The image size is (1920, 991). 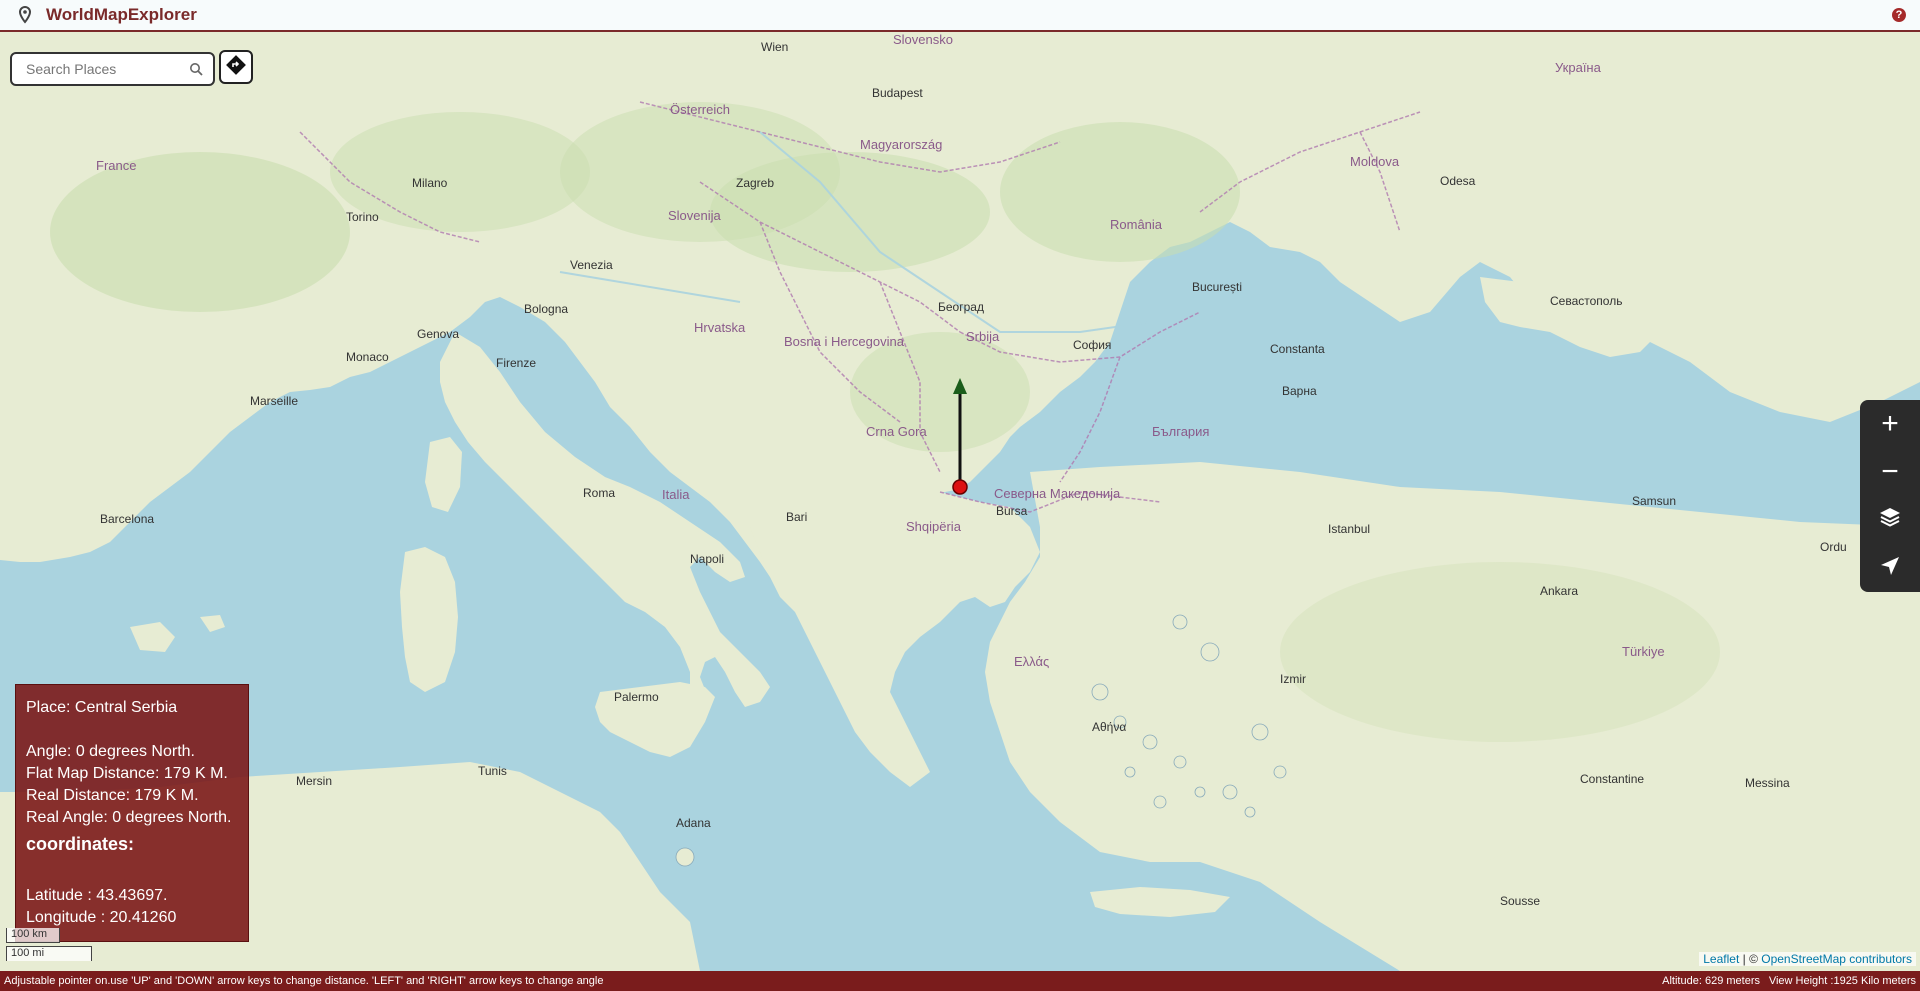 What do you see at coordinates (546, 309) in the screenshot?
I see `map-label-bologna: Bologna` at bounding box center [546, 309].